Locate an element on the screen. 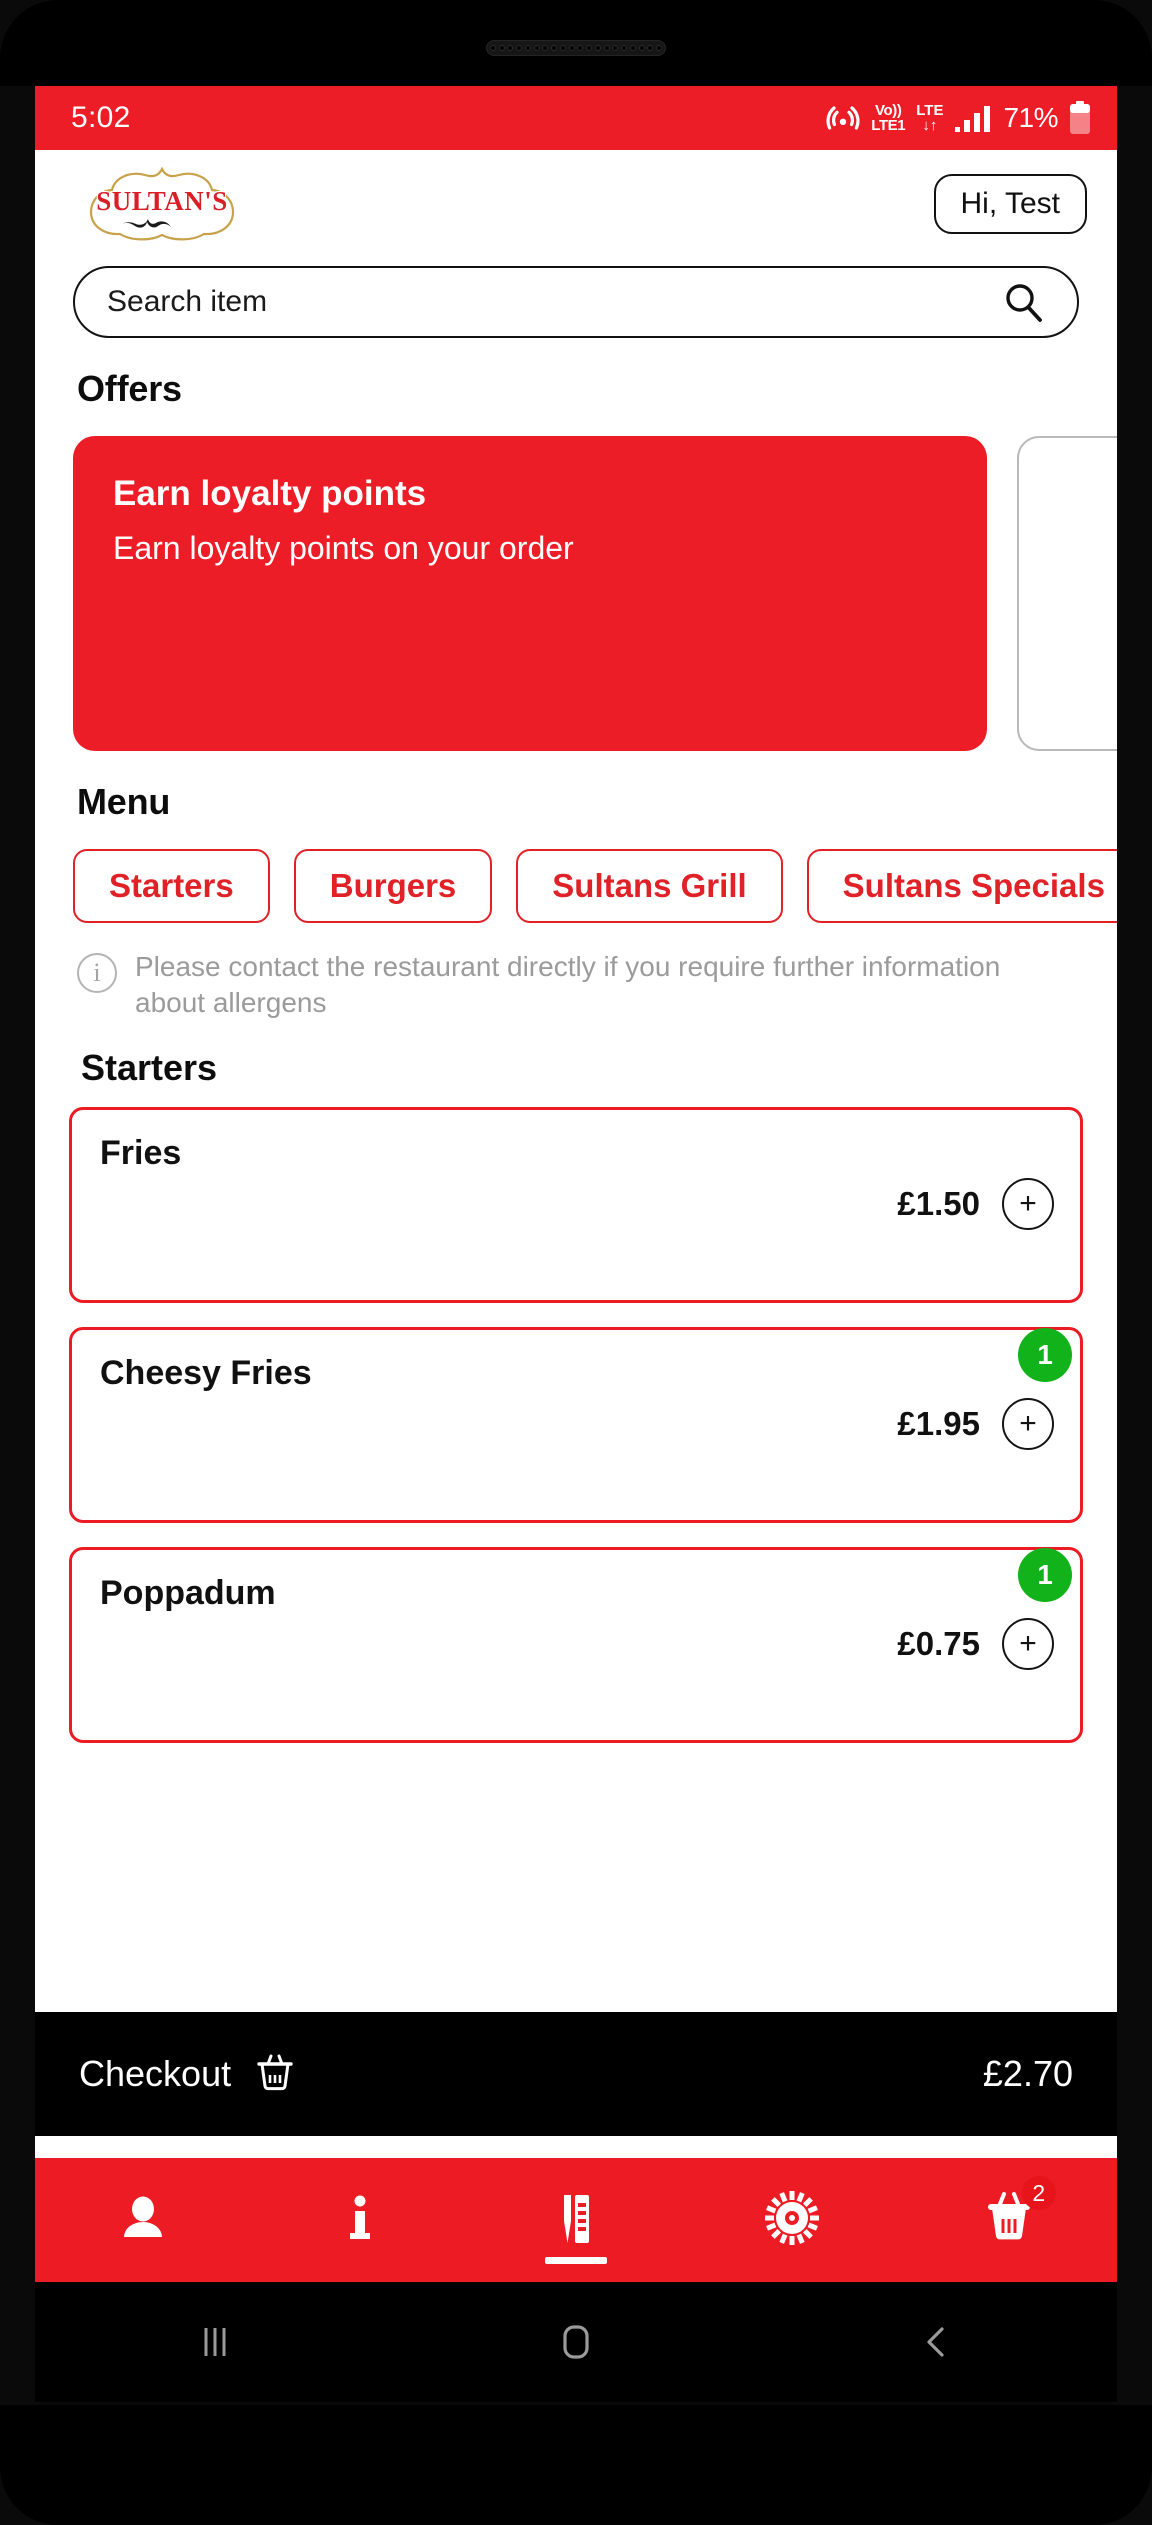 The width and height of the screenshot is (1152, 2525). status-clock: 5:02 is located at coordinates (101, 117).